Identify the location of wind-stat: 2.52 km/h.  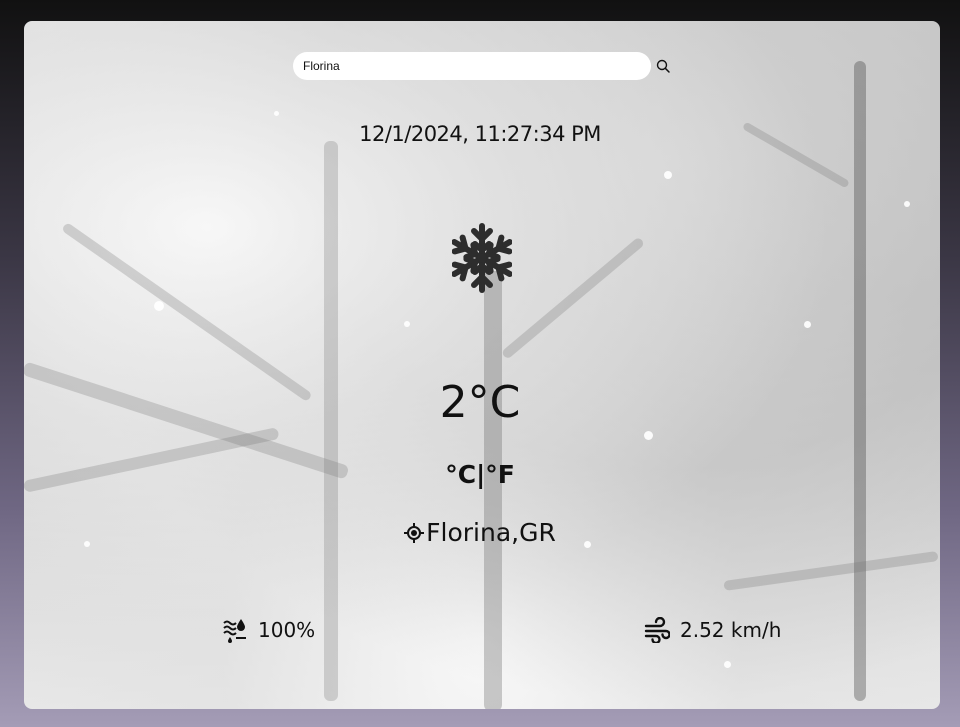
(712, 630).